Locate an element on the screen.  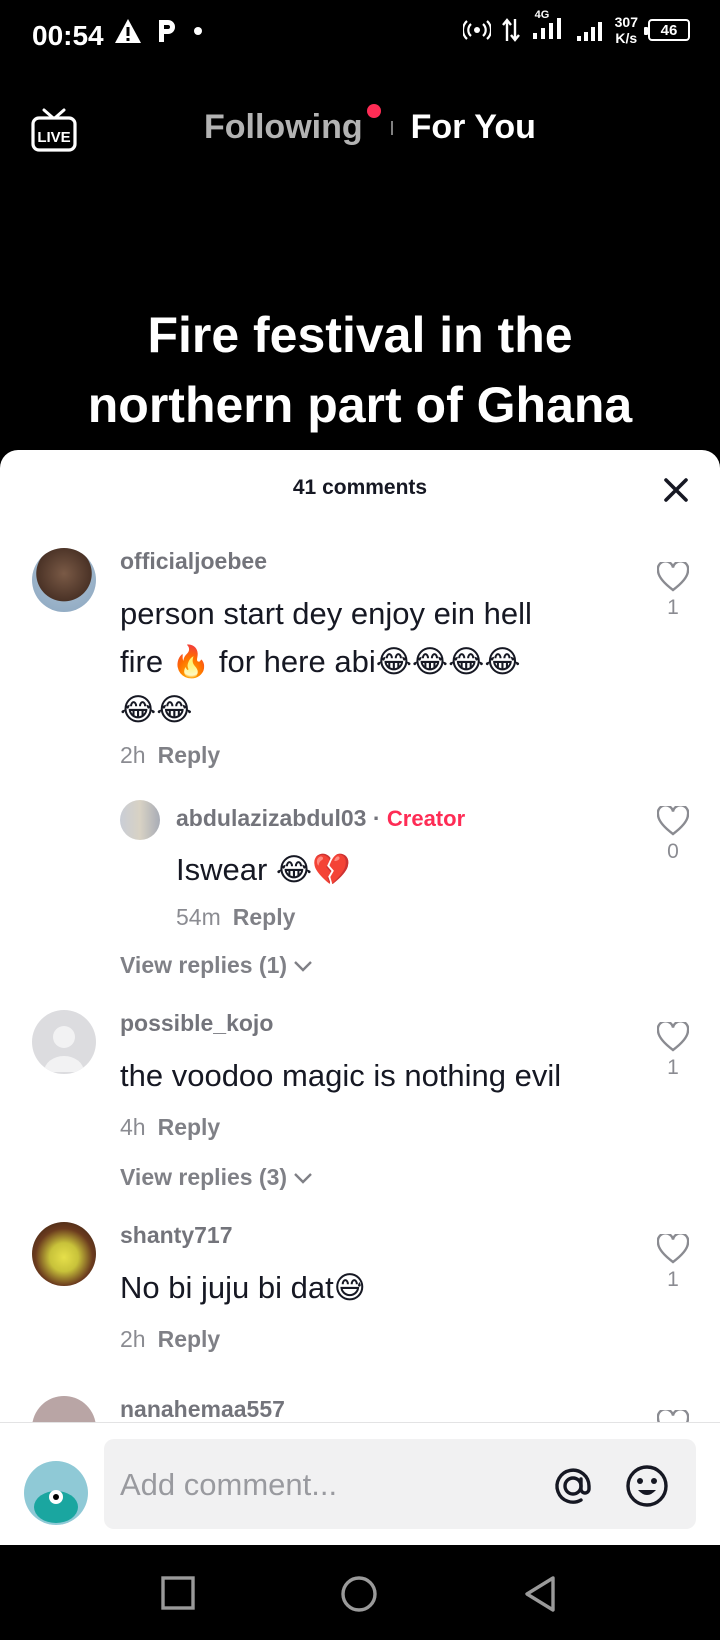
user-avatar is located at coordinates (56, 1493).